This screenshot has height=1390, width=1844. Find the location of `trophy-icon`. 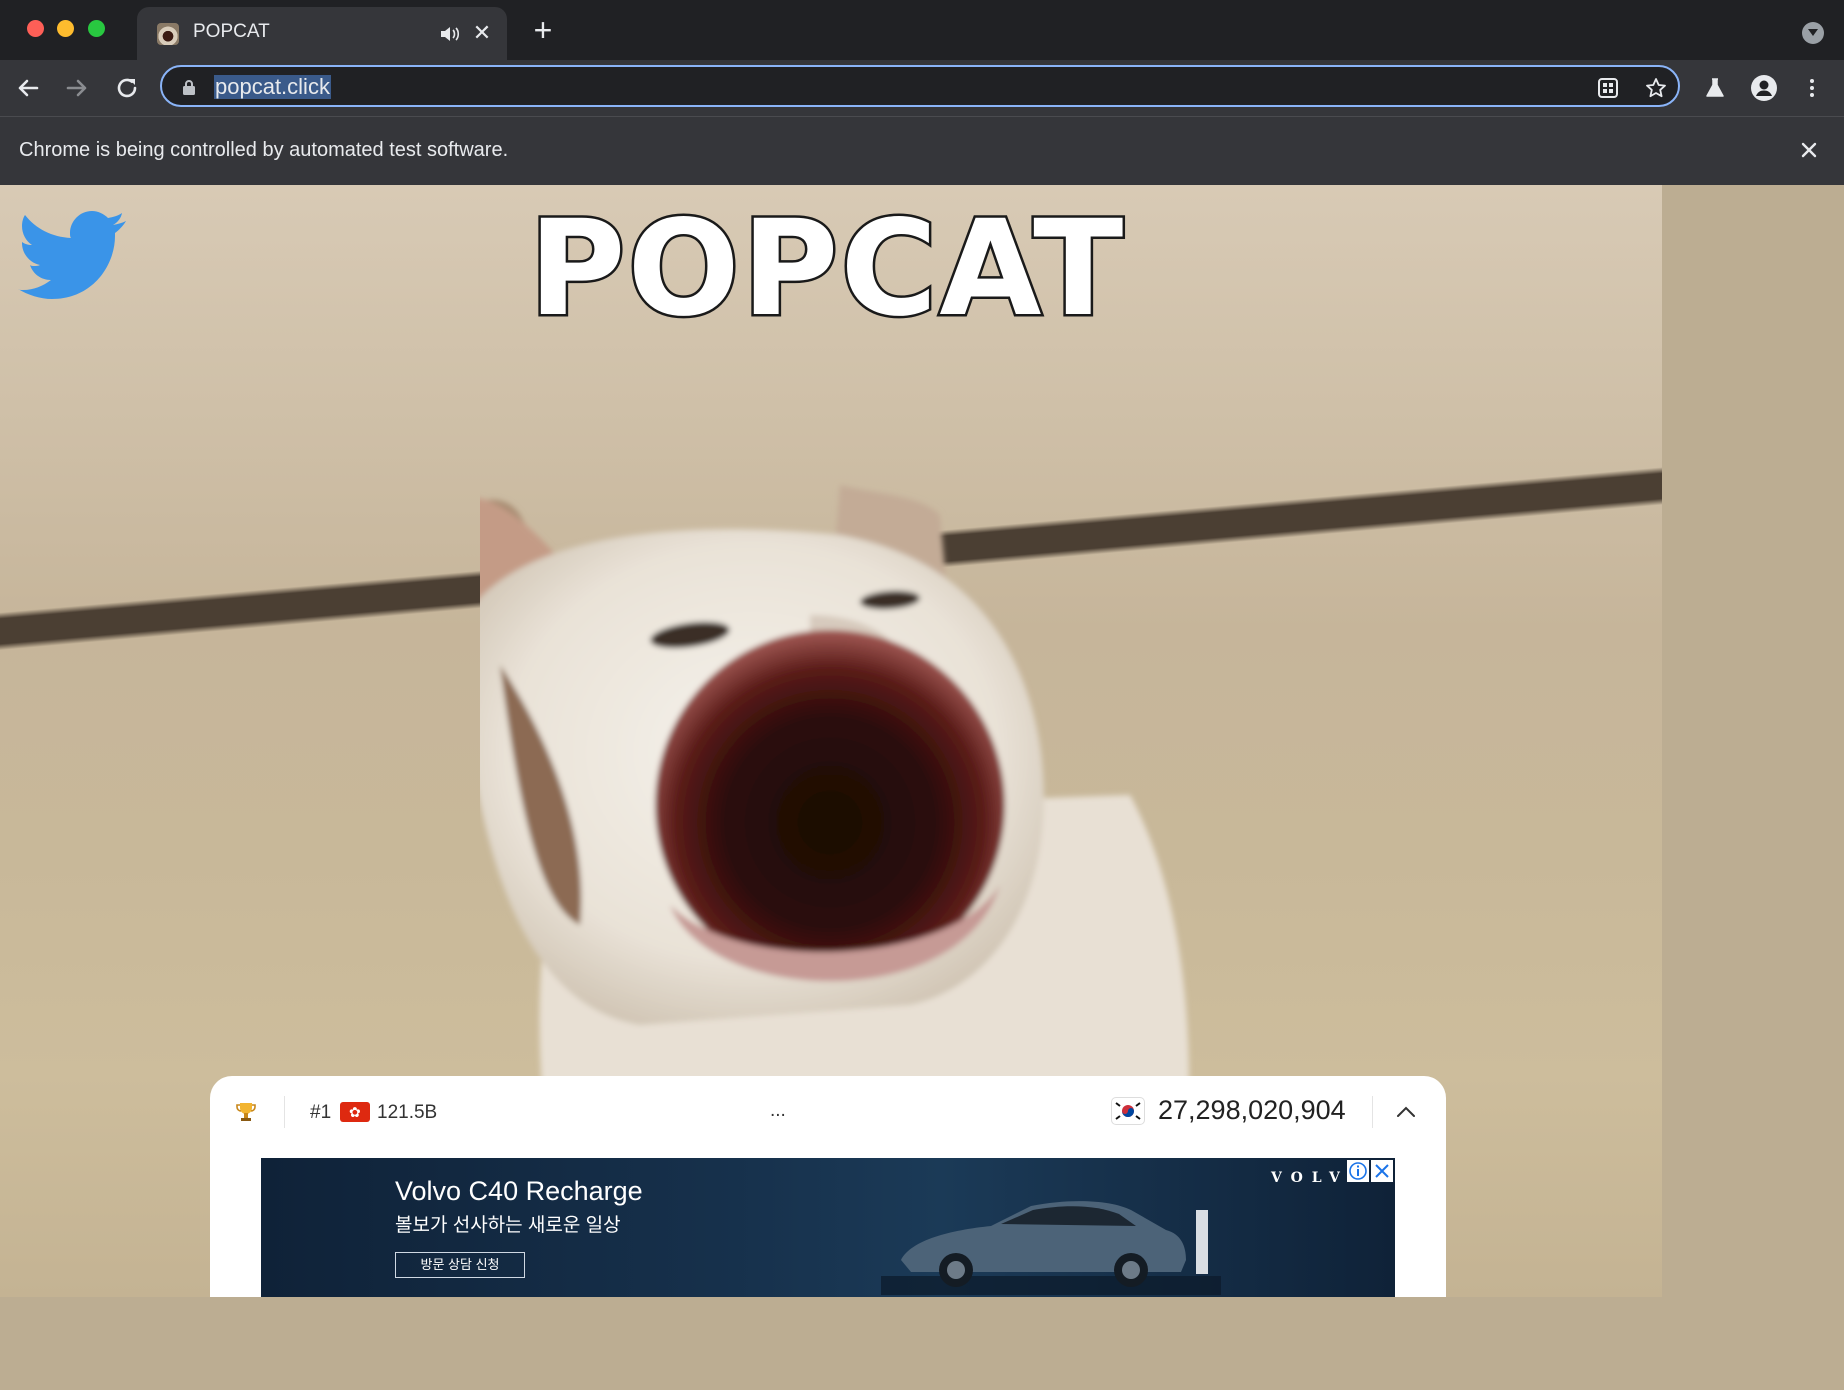

trophy-icon is located at coordinates (246, 1112).